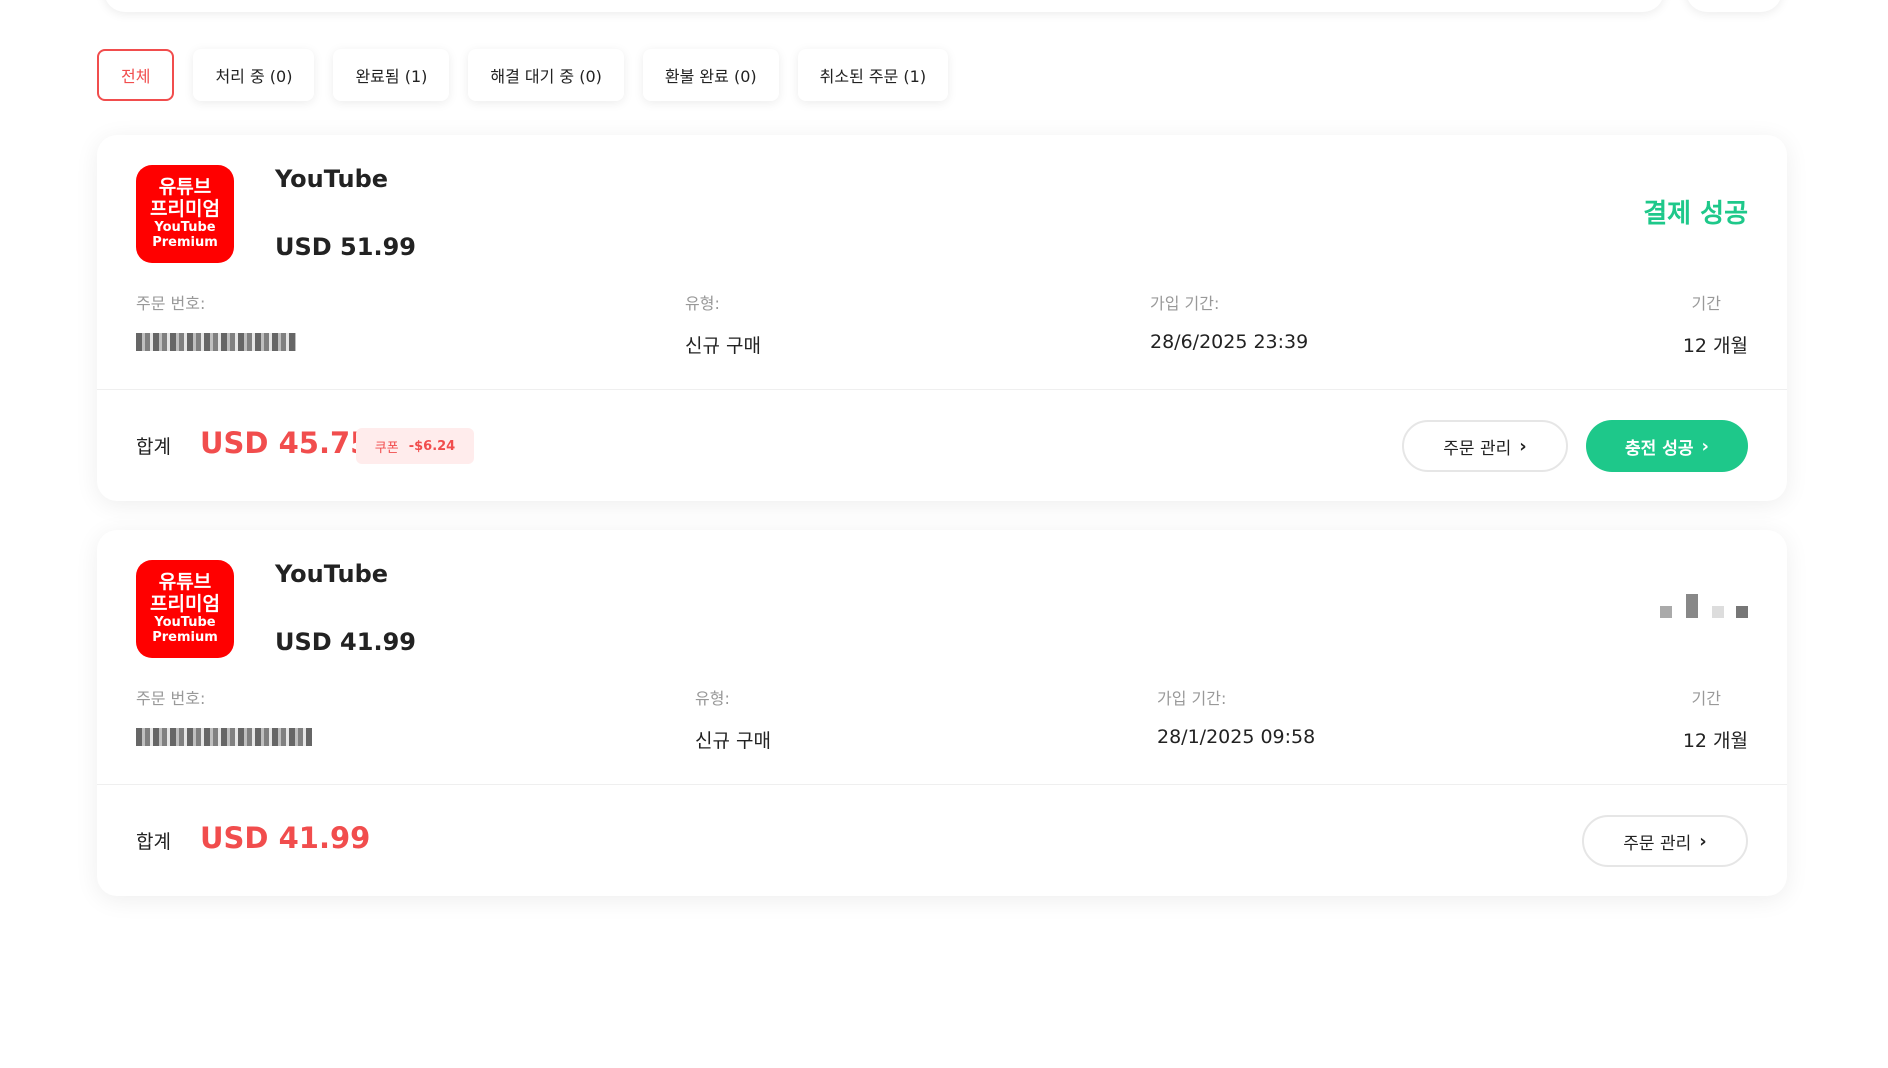  What do you see at coordinates (1229, 342) in the screenshot?
I see `subscription-date-value: 28/6/2025 23:39` at bounding box center [1229, 342].